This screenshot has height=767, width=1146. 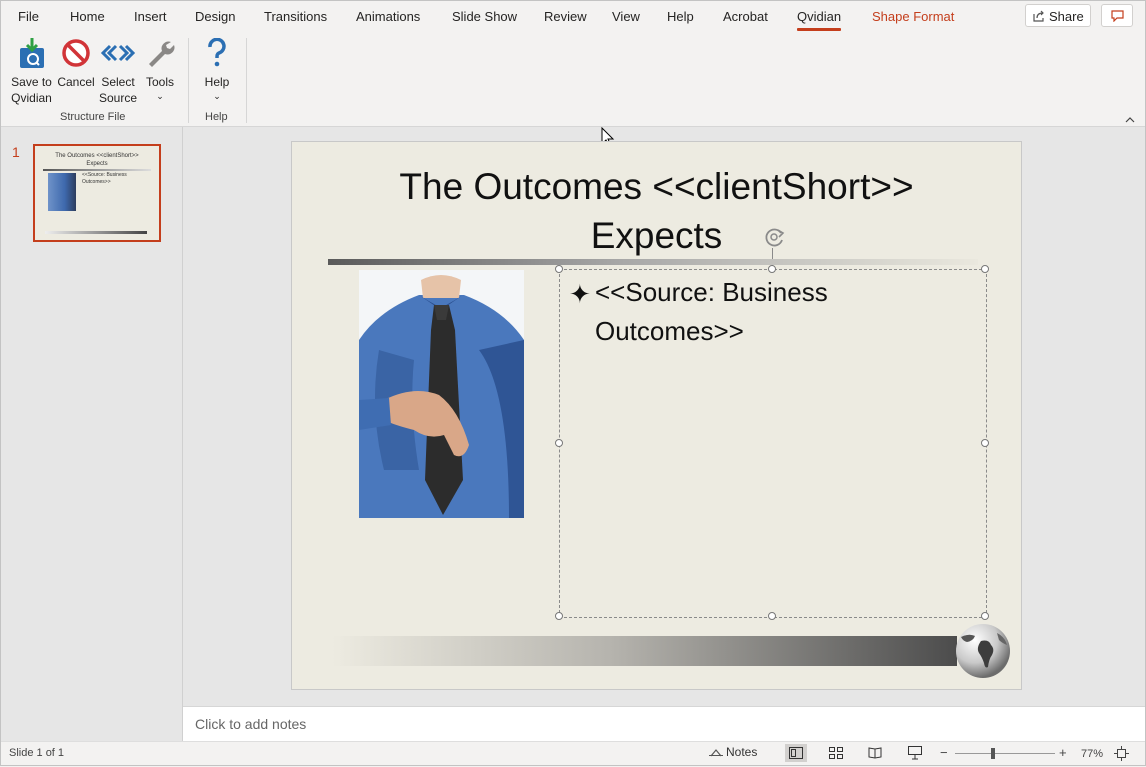 I want to click on share-button: Share, so click(x=1058, y=15).